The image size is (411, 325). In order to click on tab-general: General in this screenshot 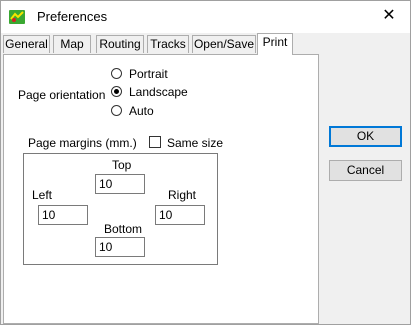, I will do `click(26, 44)`.